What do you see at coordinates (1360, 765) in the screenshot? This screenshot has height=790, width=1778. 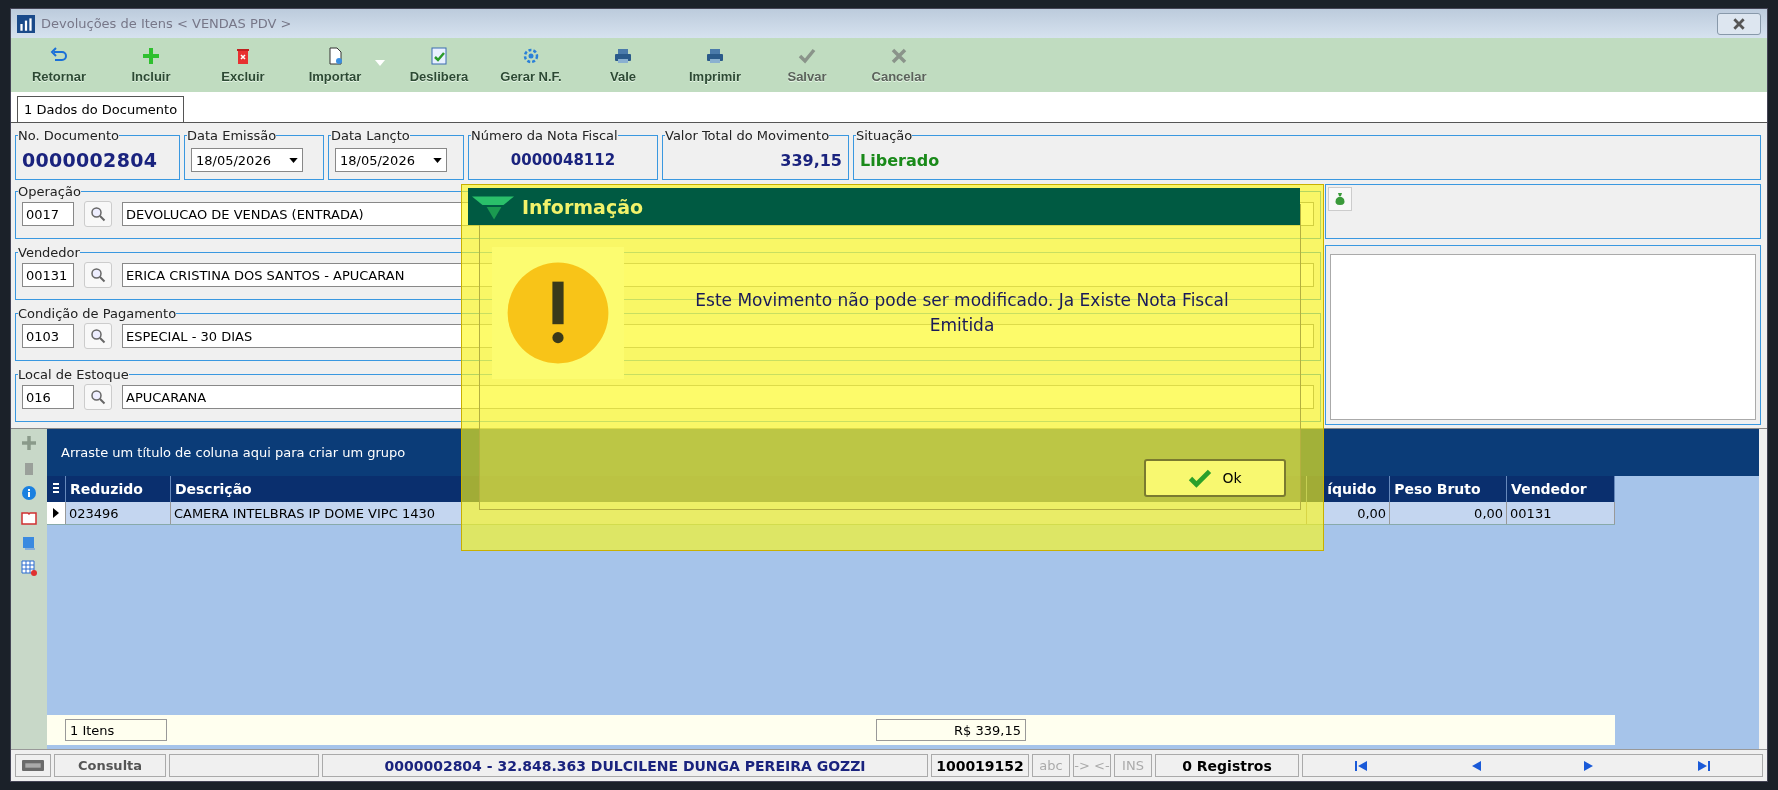 I see `skip-first-icon` at bounding box center [1360, 765].